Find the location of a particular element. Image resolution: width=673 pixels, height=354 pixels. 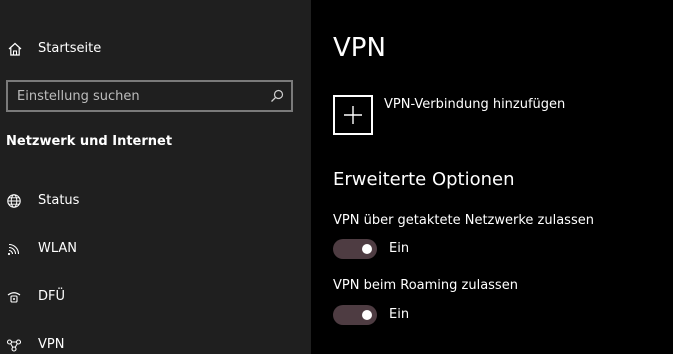

add-icon-box is located at coordinates (353, 115).